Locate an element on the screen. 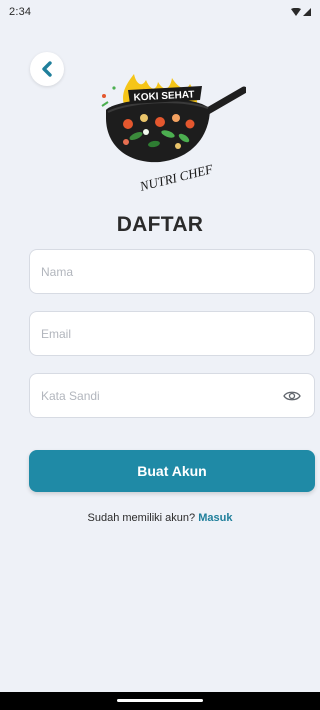  login-prompt-row: Sudah memiliki akun? Masuk is located at coordinates (160, 518).